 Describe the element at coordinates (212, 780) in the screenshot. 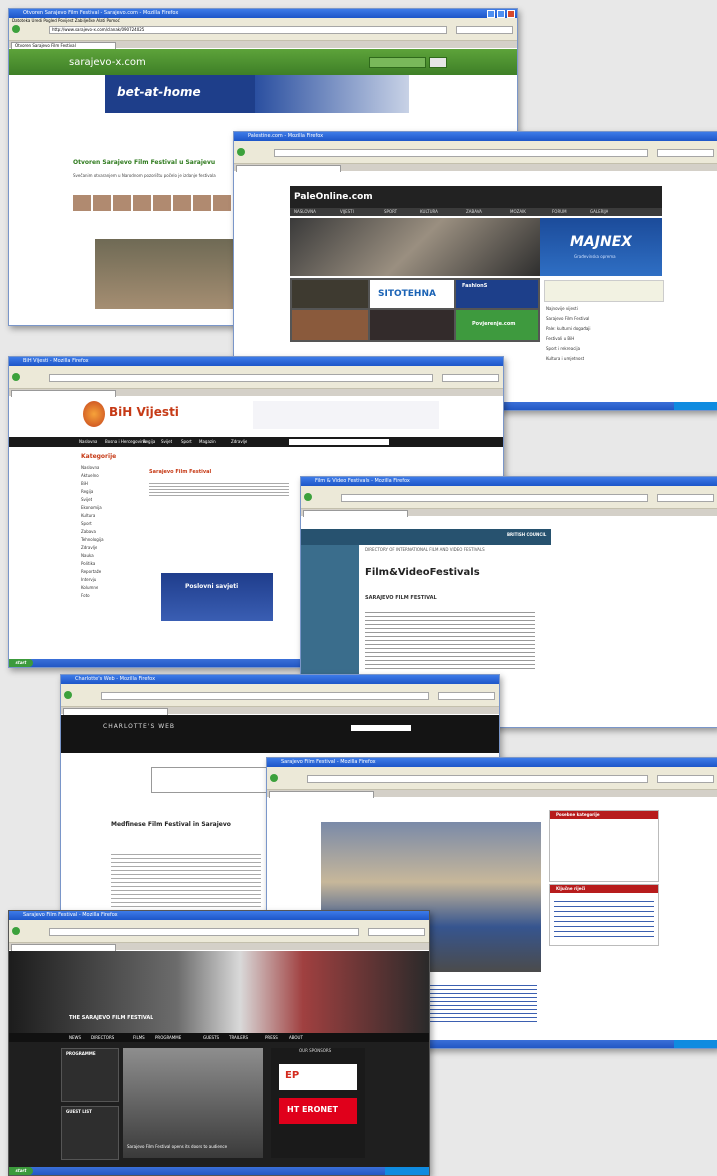

I see `ad-box` at that location.